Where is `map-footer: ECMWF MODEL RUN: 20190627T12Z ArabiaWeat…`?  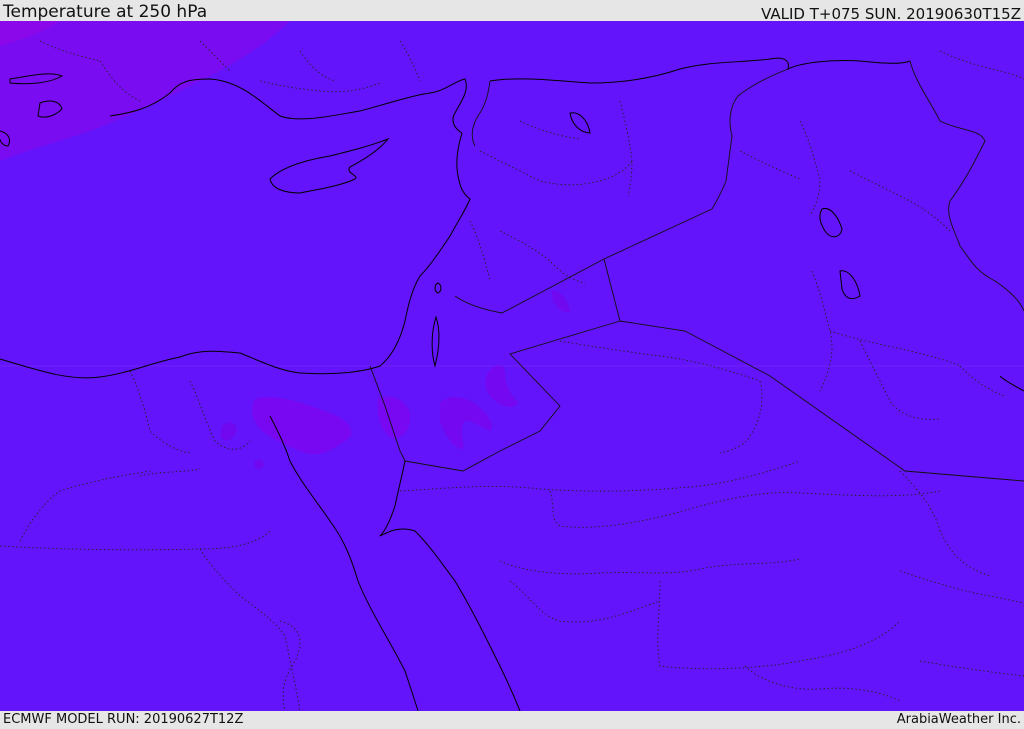 map-footer: ECMWF MODEL RUN: 20190627T12Z ArabiaWeat… is located at coordinates (512, 720).